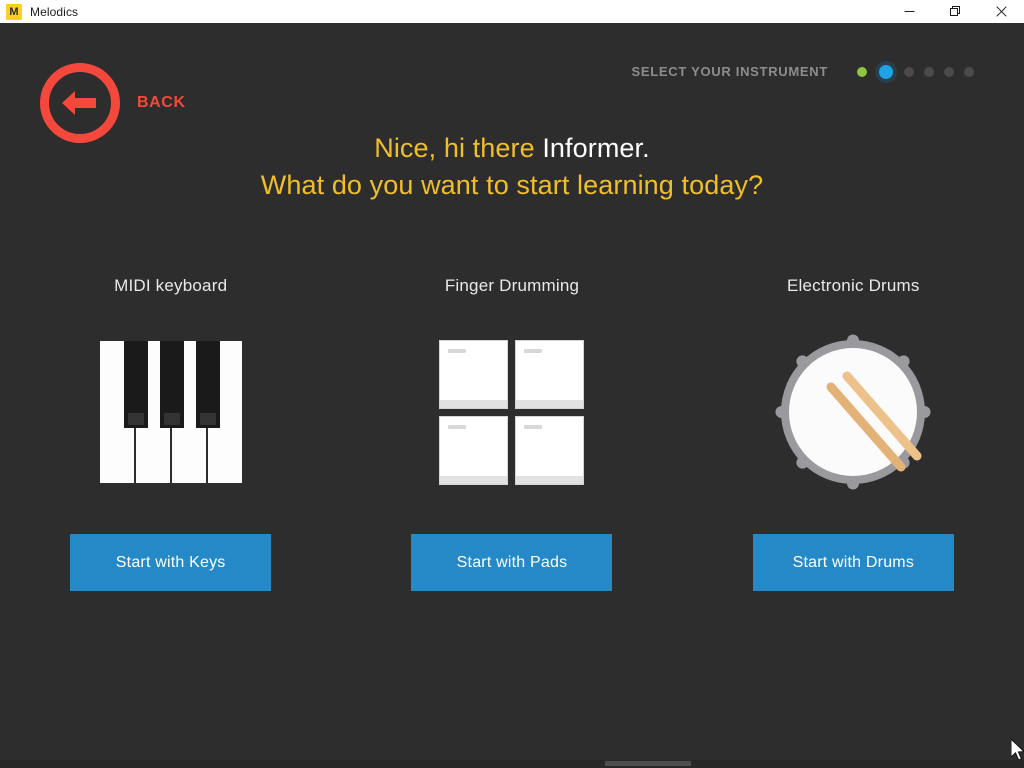  Describe the element at coordinates (596, 148) in the screenshot. I see `greeting-user-name: Informer.` at that location.